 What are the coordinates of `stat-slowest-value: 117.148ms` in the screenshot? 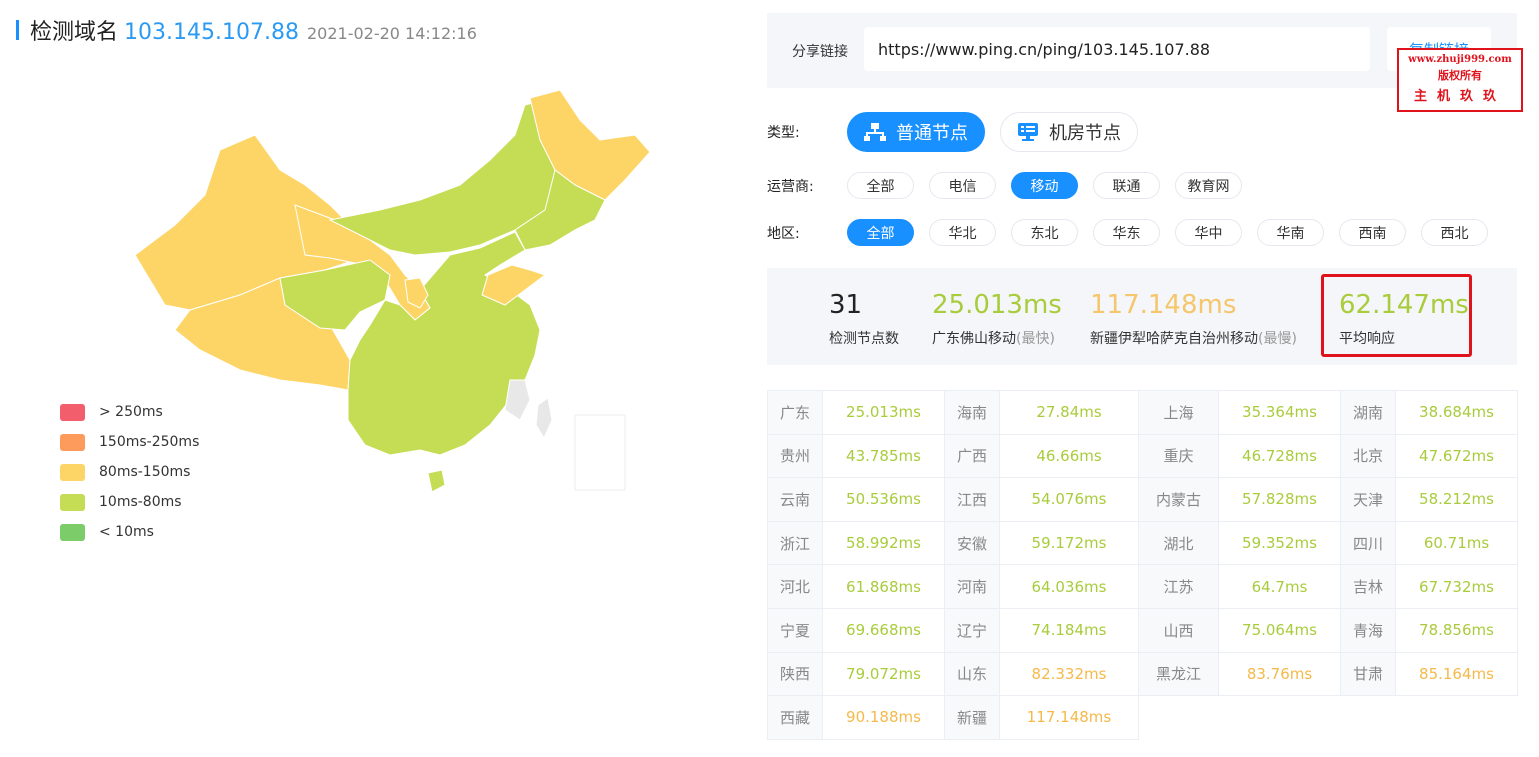 It's located at (1163, 305).